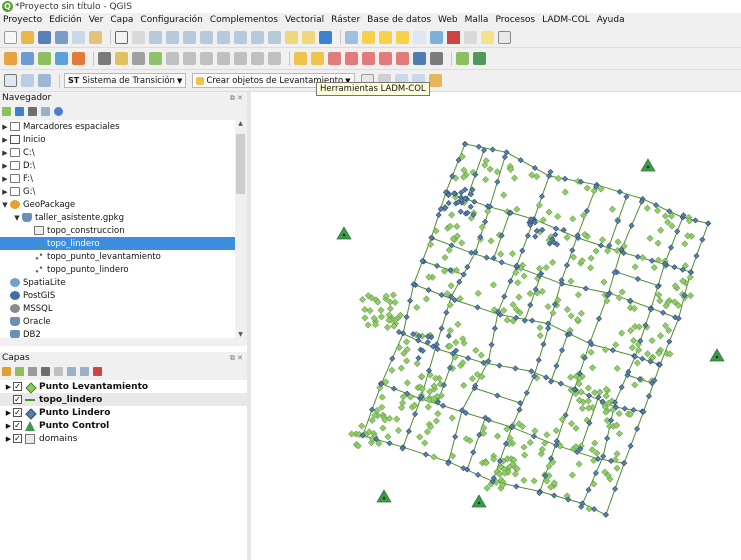 The width and height of the screenshot is (741, 560). Describe the element at coordinates (172, 37) in the screenshot. I see `zoom-out-icon` at that location.